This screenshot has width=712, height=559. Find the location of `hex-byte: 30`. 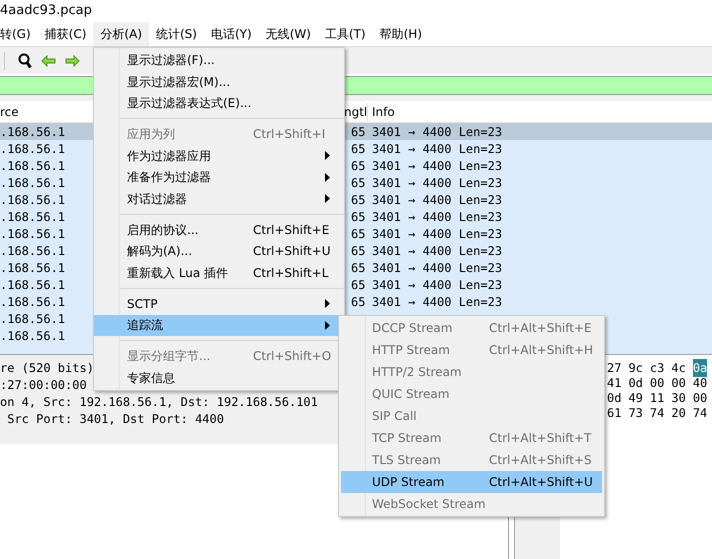

hex-byte: 30 is located at coordinates (678, 398).